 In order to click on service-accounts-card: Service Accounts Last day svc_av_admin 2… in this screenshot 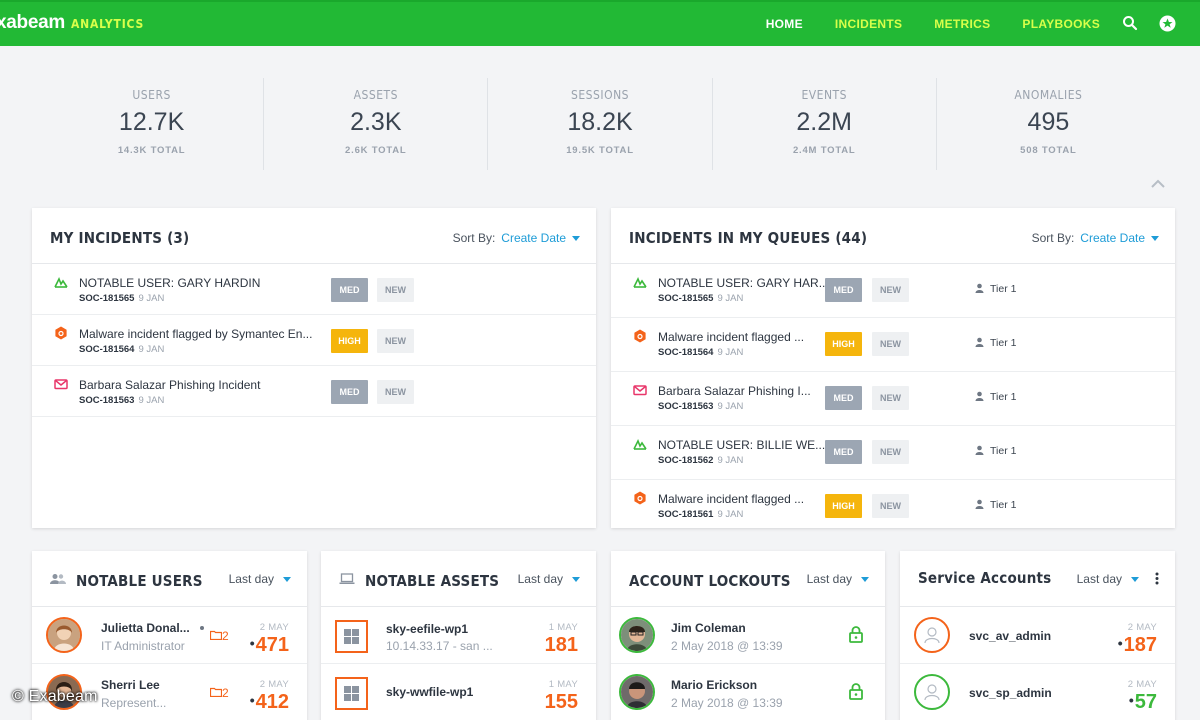, I will do `click(1037, 635)`.